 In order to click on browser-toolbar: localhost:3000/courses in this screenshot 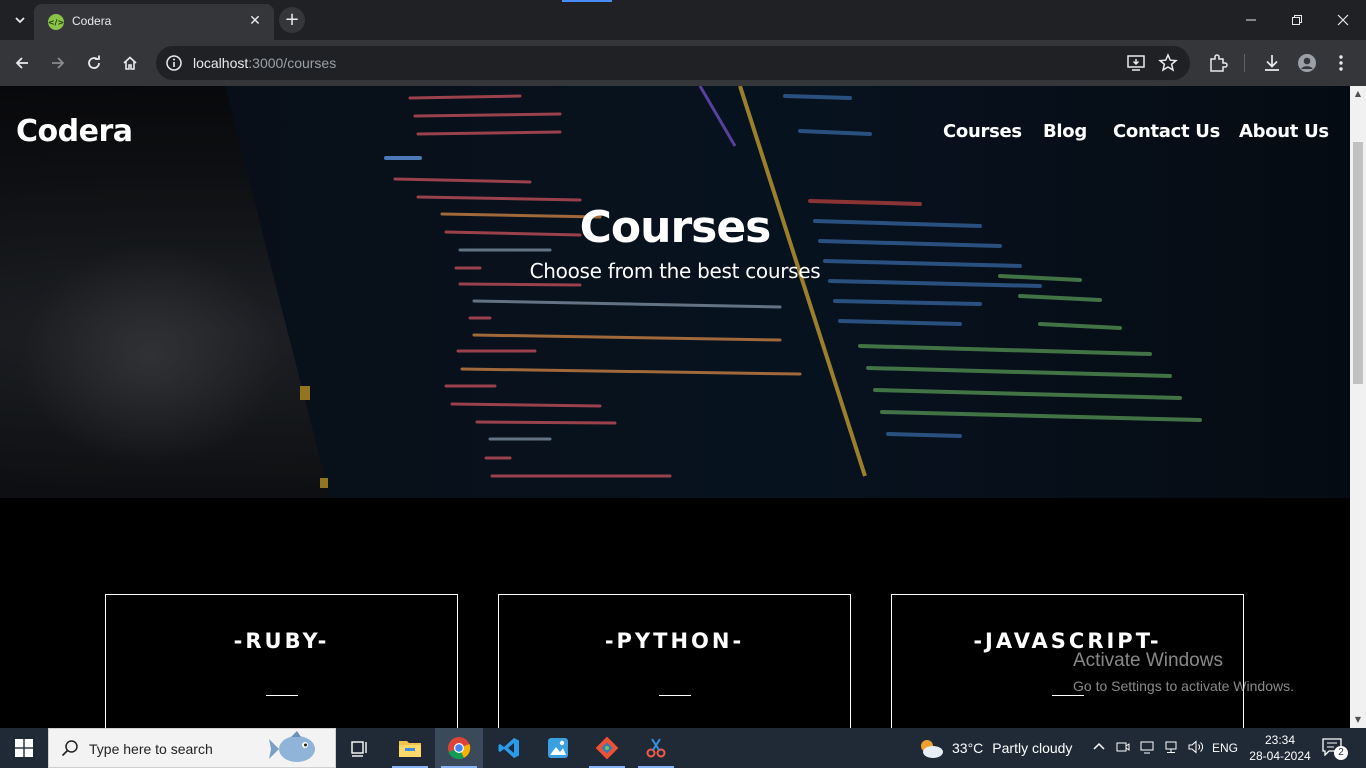, I will do `click(683, 63)`.